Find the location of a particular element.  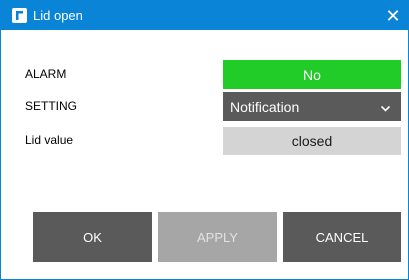

lid-value-field: closed is located at coordinates (312, 141).